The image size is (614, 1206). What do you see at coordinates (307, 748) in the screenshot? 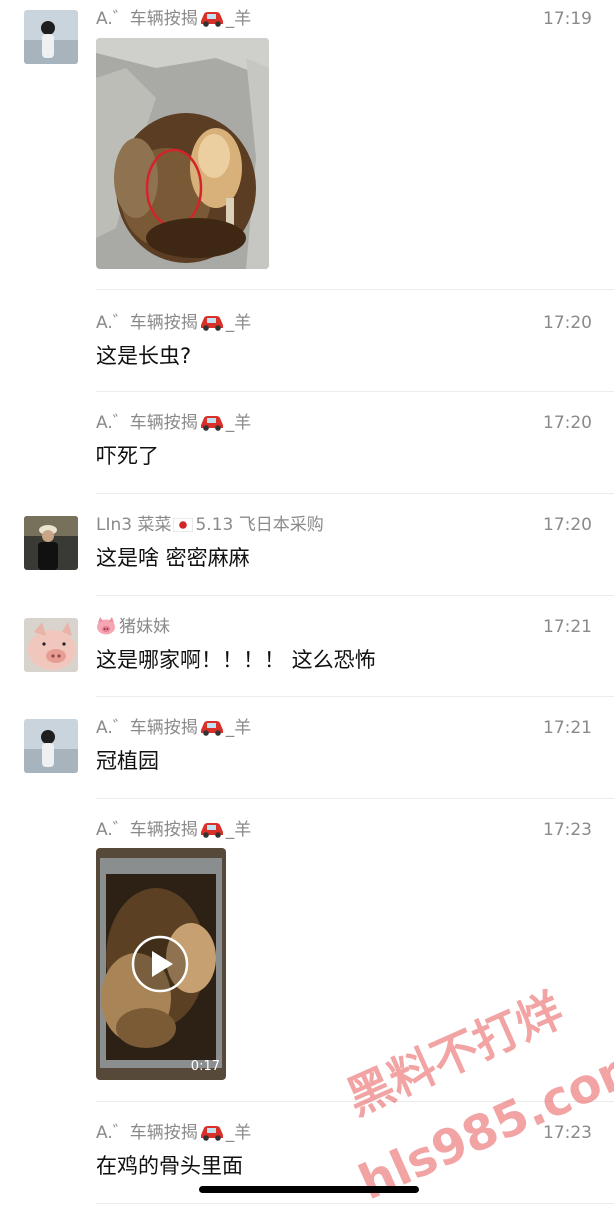
I see `message-item: A.゛车辆按揭 _羊 17:21 冠植园` at bounding box center [307, 748].